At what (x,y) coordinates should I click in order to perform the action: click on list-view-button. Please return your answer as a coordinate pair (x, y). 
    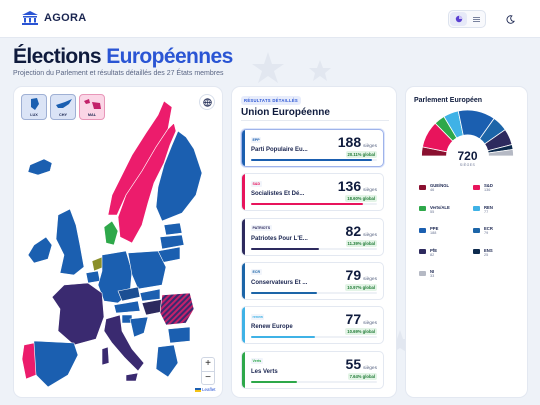
    Looking at the image, I should click on (476, 19).